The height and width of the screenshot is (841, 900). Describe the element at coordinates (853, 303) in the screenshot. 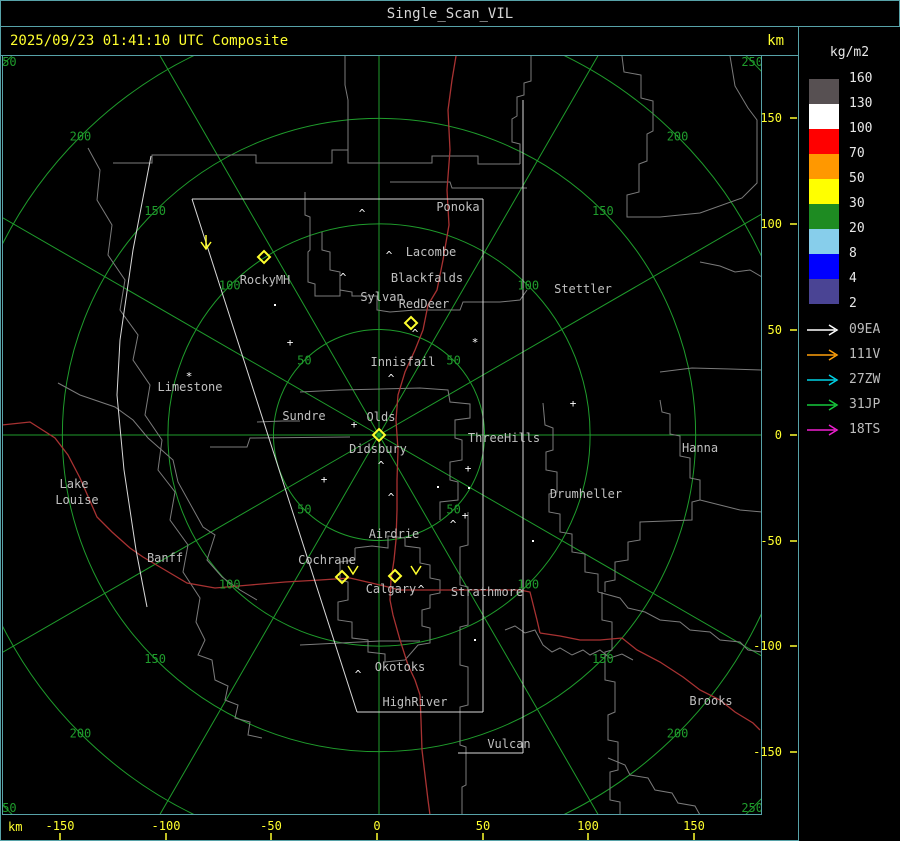

I see `scale-value-label: 2` at that location.